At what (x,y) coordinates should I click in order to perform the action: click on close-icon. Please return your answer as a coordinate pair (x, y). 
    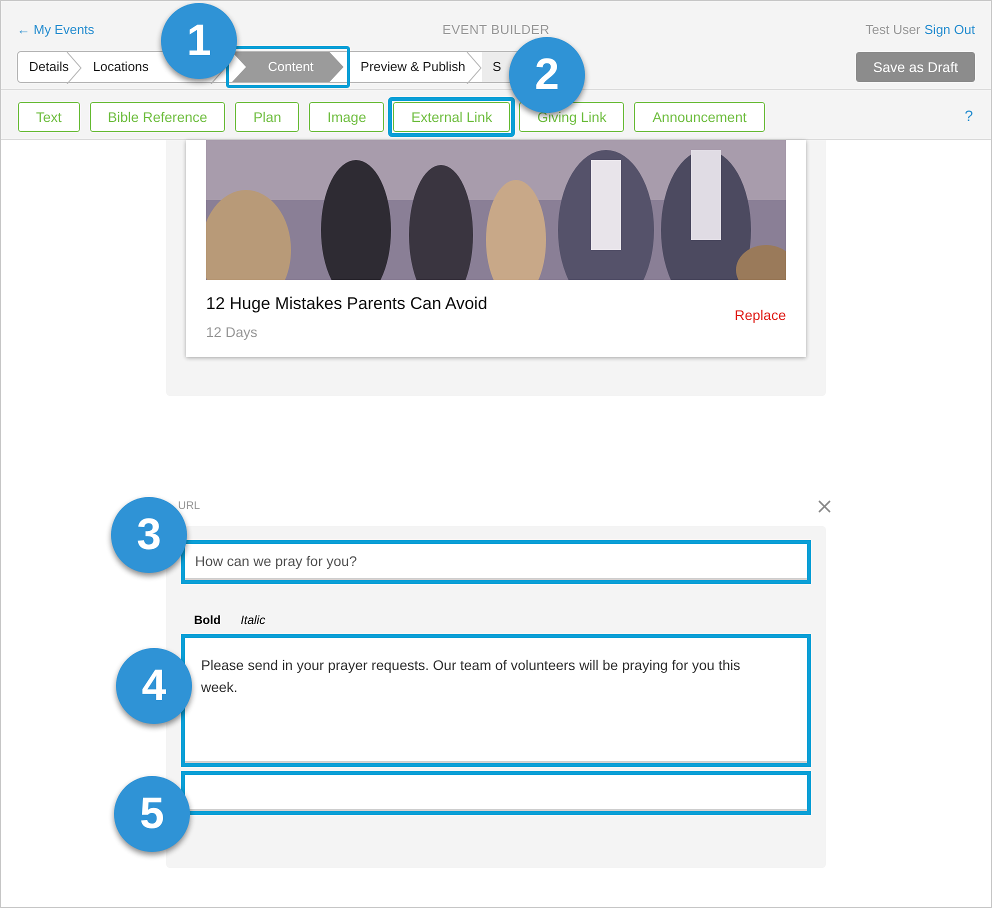
    Looking at the image, I should click on (824, 506).